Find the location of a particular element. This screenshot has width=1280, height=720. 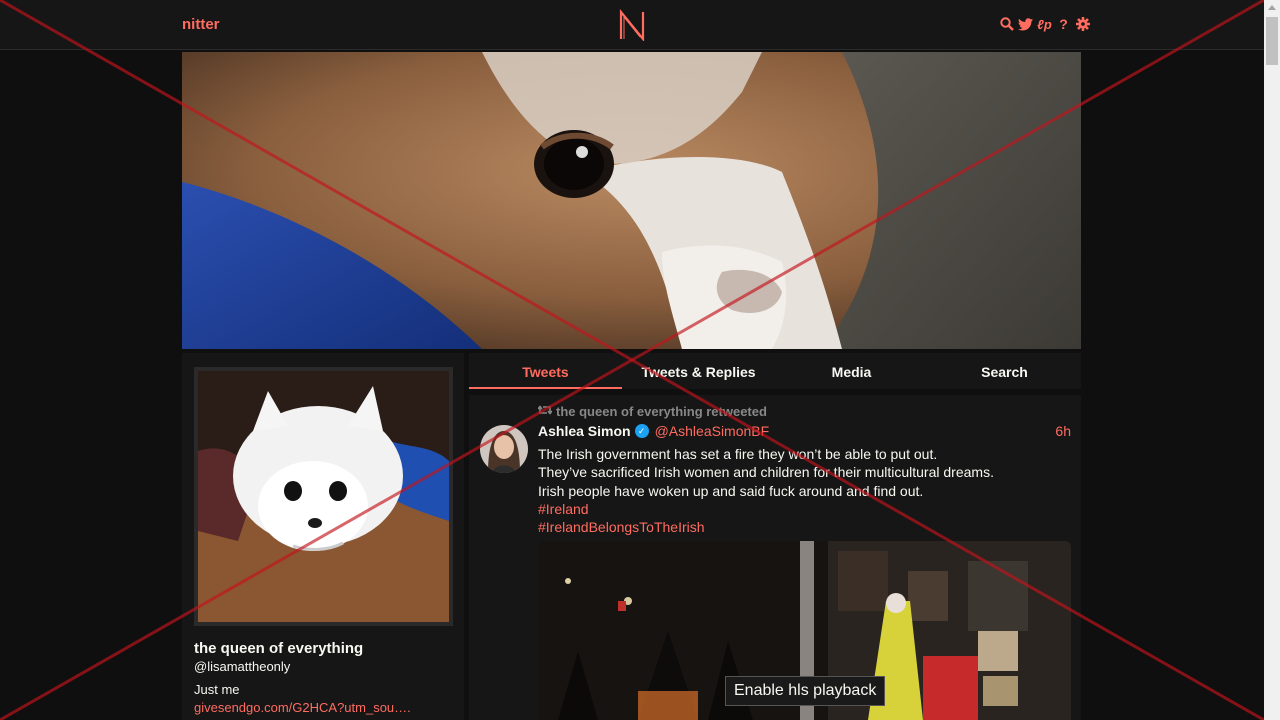

nitter-brand-link: nitter is located at coordinates (201, 24).